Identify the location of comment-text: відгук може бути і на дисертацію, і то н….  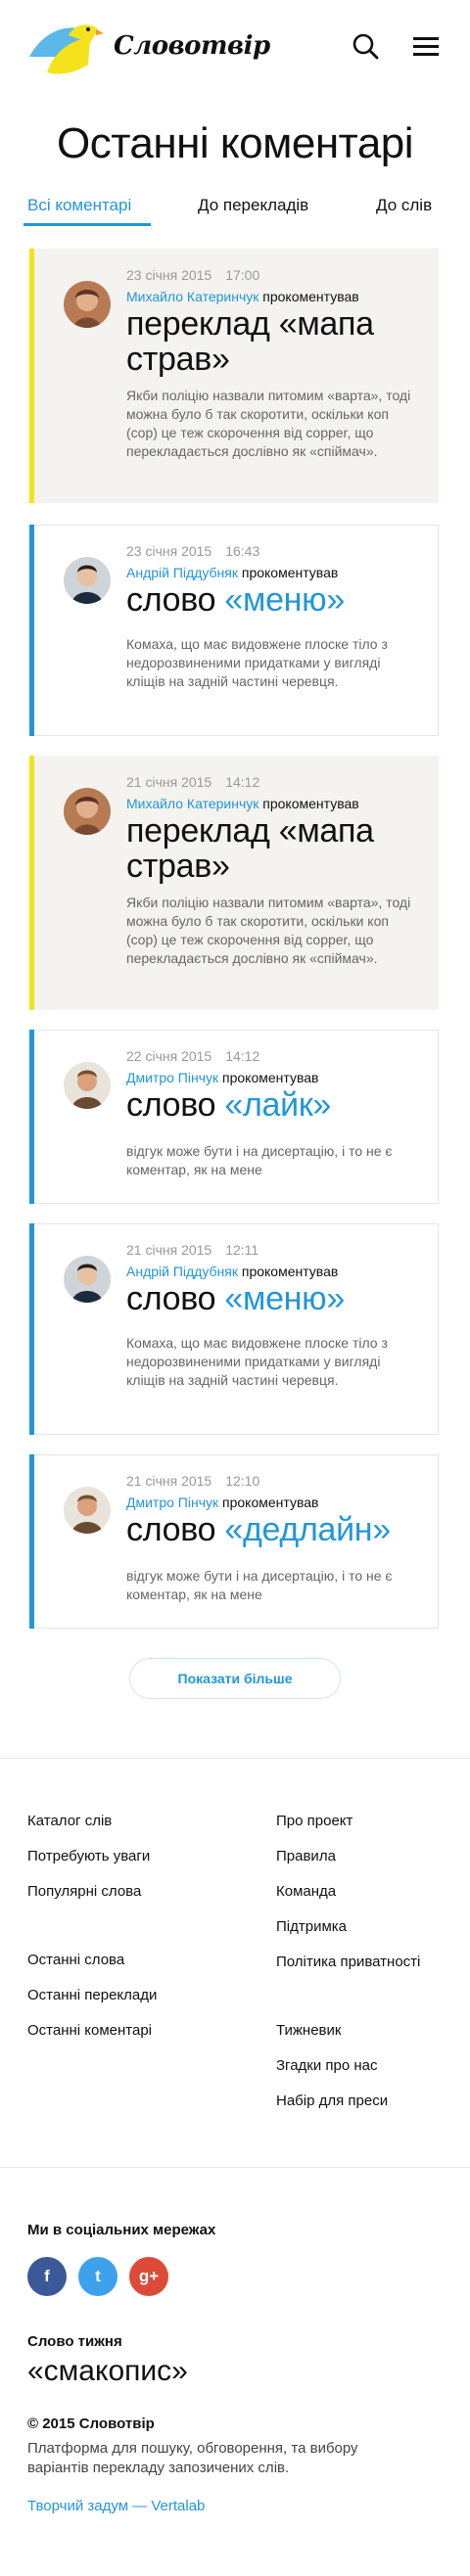
(259, 1160).